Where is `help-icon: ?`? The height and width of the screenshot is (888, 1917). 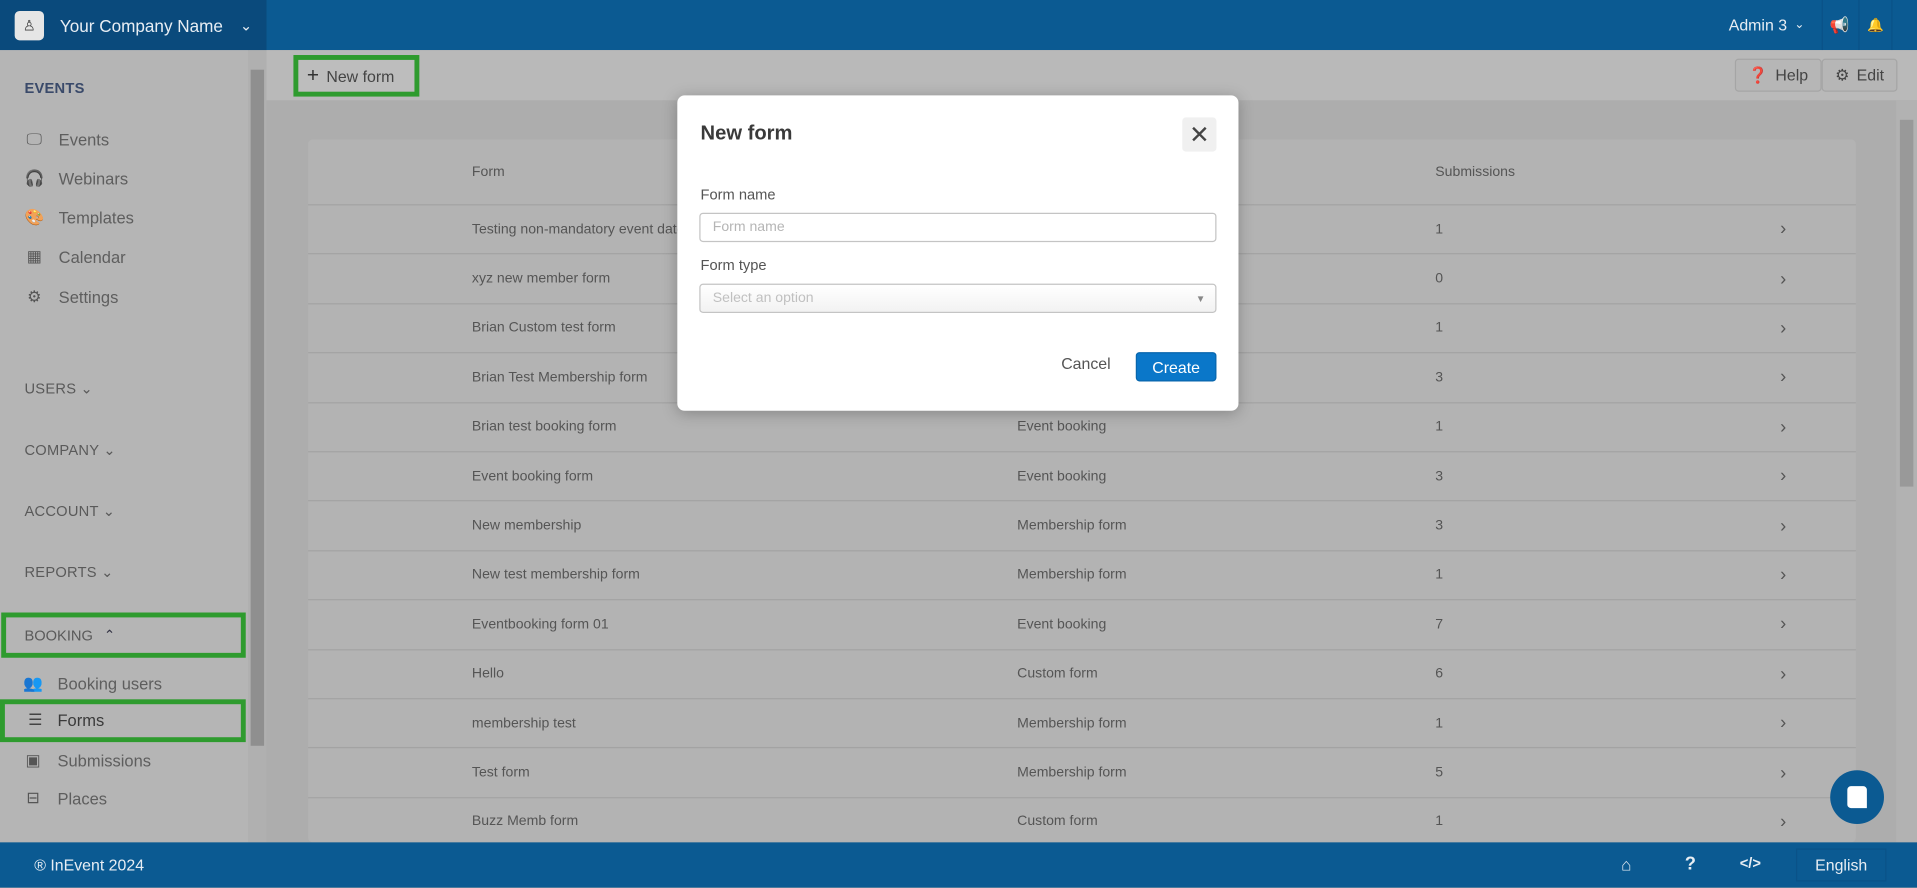 help-icon: ? is located at coordinates (1690, 863).